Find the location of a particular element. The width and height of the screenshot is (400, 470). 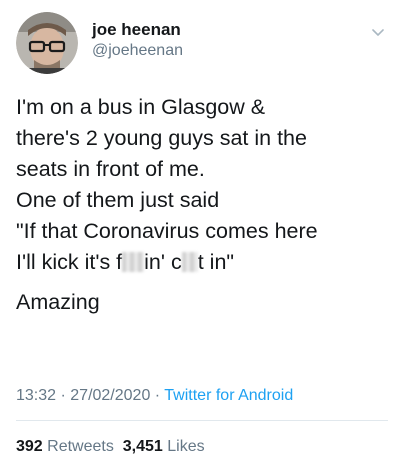

retweets-label: Retweets is located at coordinates (80, 446).